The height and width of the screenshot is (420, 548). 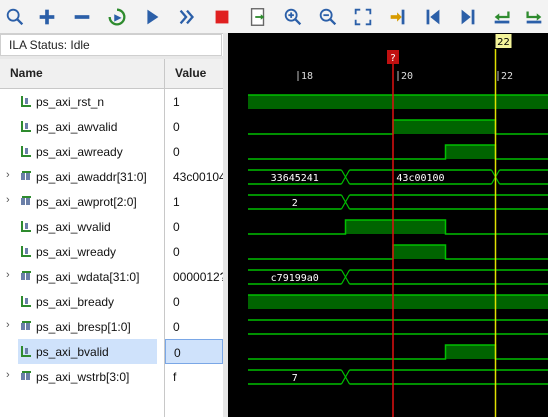 I want to click on plus-button, so click(x=47, y=17).